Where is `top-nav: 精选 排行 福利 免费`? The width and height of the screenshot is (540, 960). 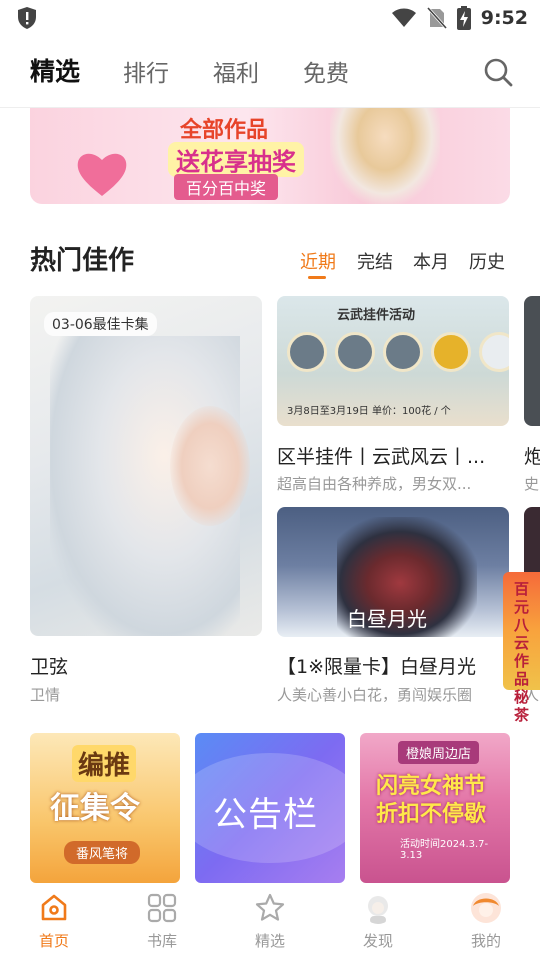
top-nav: 精选 排行 福利 免费 is located at coordinates (270, 72).